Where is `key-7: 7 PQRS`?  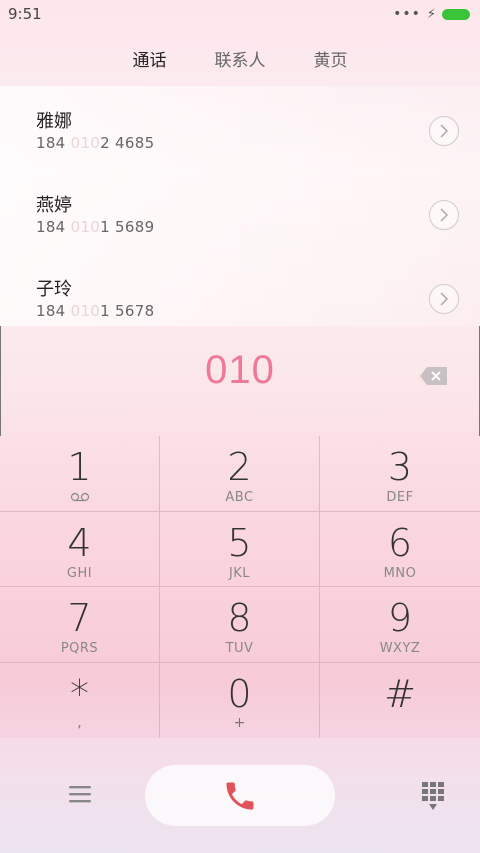
key-7: 7 PQRS is located at coordinates (80, 625).